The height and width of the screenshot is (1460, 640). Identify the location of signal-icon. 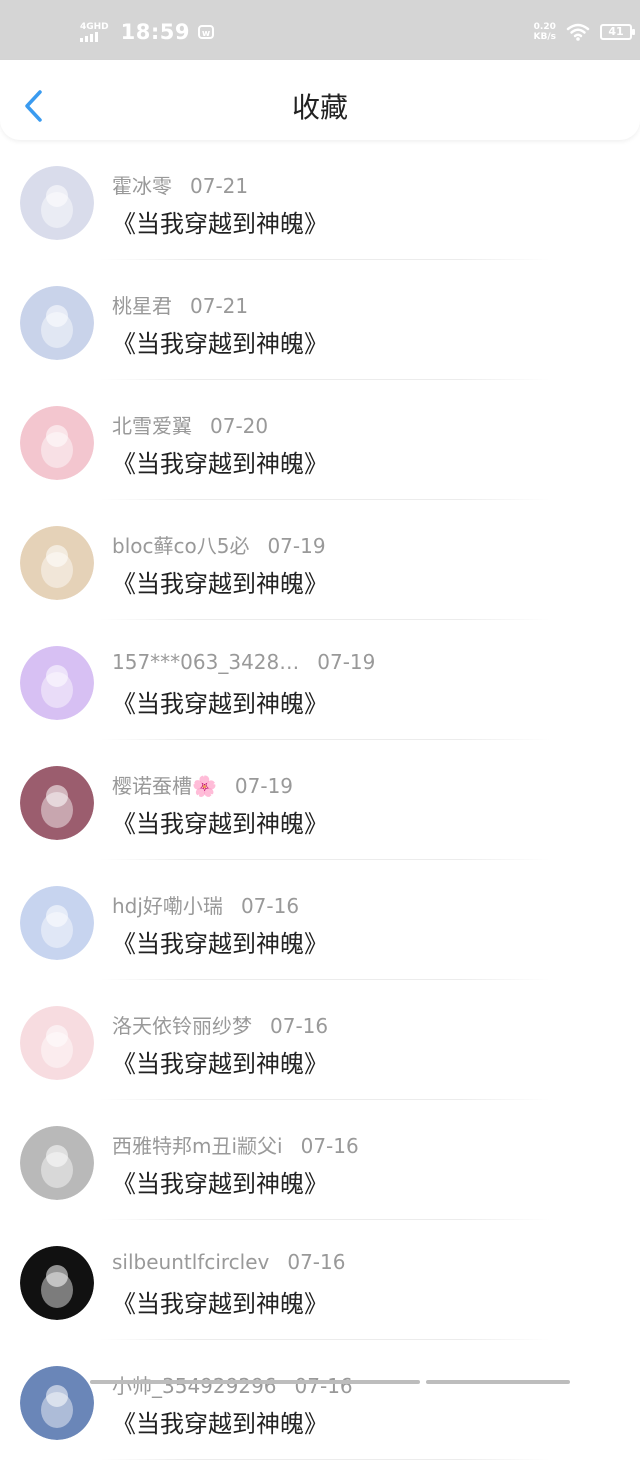
(97, 37).